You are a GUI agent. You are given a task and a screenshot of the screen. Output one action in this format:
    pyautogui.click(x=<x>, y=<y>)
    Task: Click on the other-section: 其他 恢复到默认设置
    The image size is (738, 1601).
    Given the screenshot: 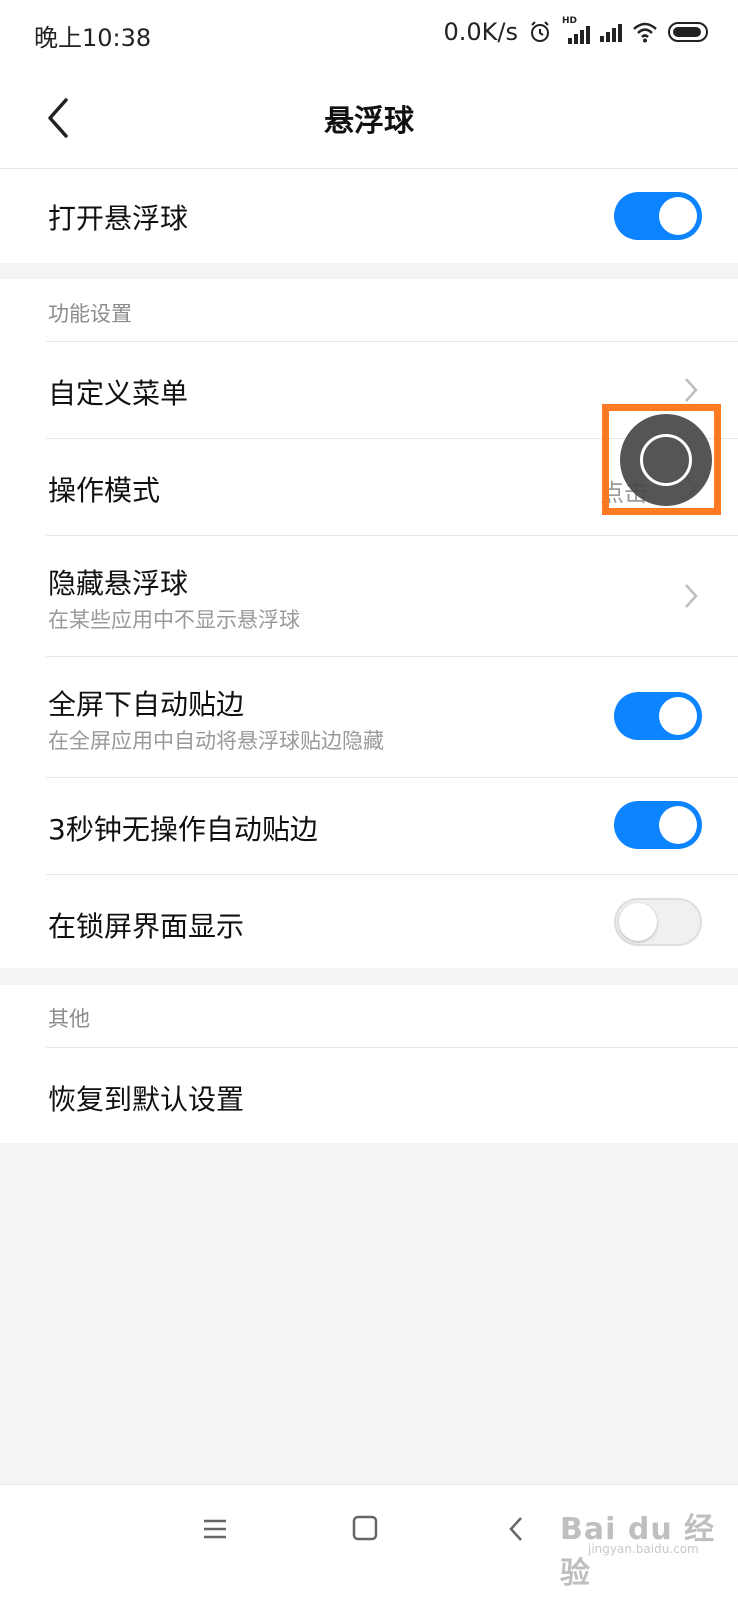 What is the action you would take?
    pyautogui.click(x=369, y=1064)
    